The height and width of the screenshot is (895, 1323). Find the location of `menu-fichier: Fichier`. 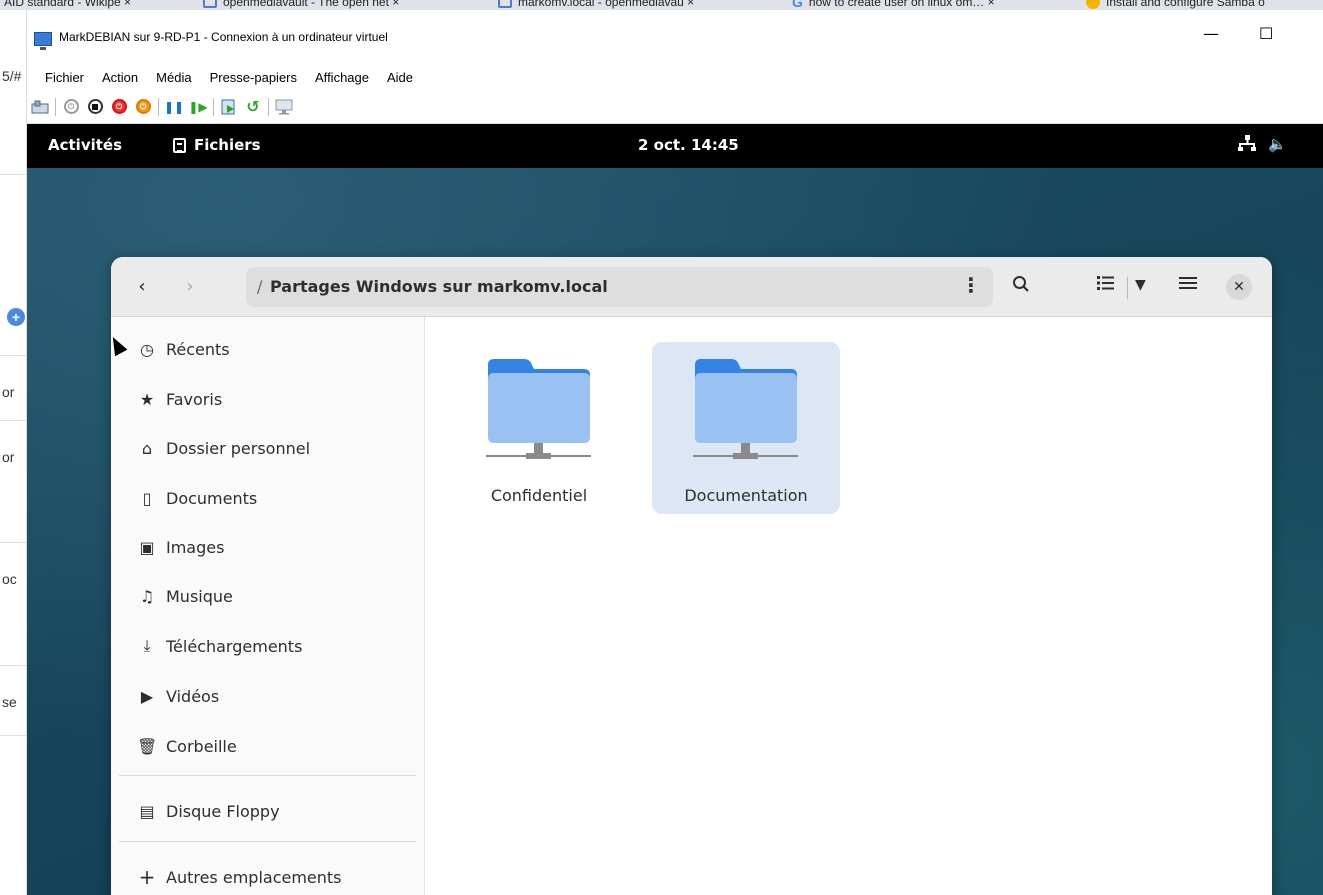

menu-fichier: Fichier is located at coordinates (64, 77).